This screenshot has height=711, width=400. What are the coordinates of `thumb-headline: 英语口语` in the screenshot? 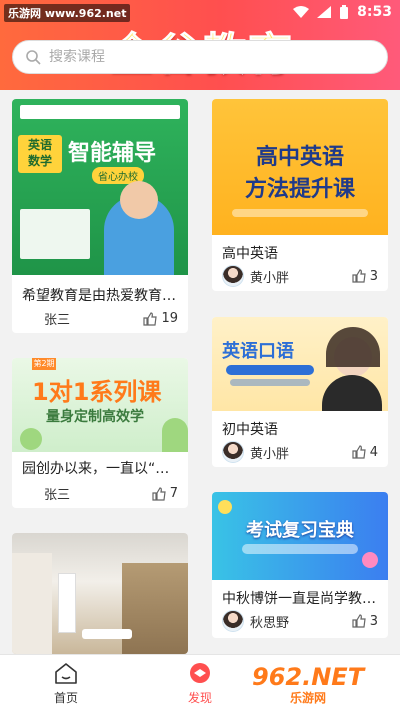 It's located at (258, 351).